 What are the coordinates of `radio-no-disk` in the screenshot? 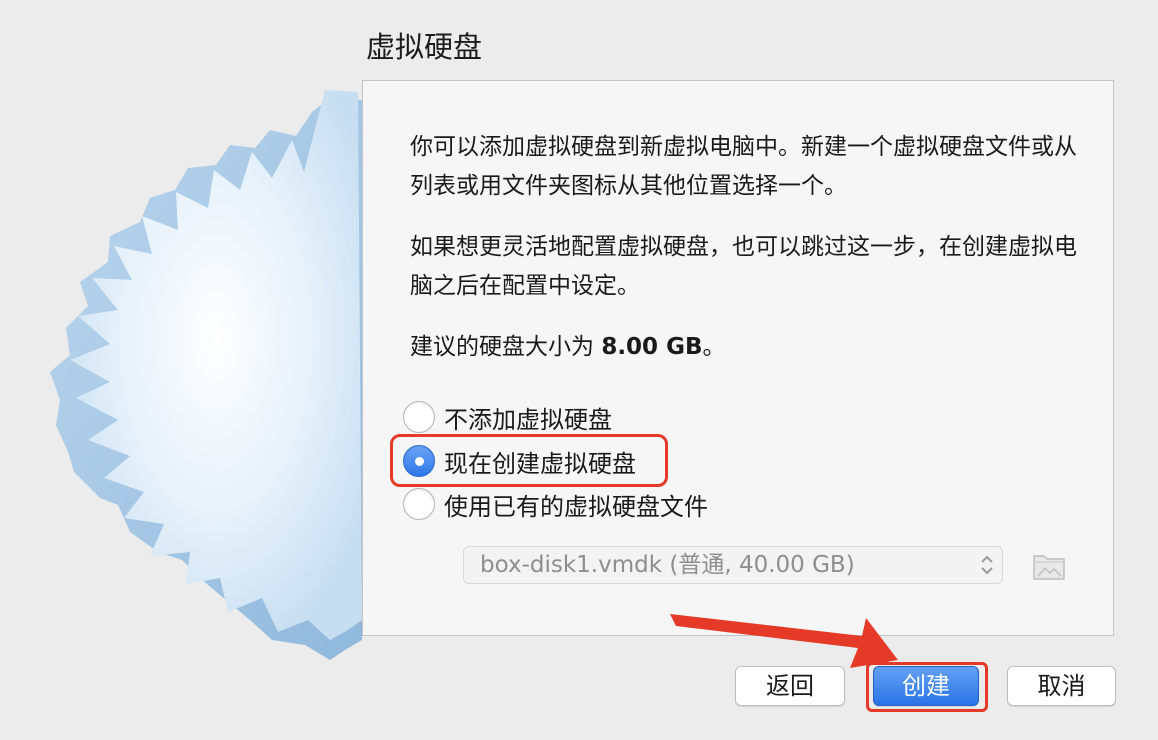 It's located at (419, 417).